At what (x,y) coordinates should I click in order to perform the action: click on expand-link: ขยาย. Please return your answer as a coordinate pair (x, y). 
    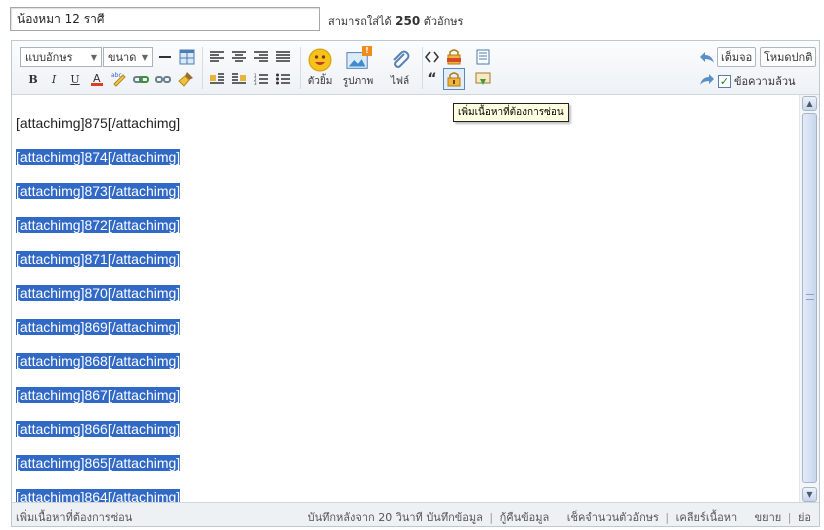
    Looking at the image, I should click on (768, 517).